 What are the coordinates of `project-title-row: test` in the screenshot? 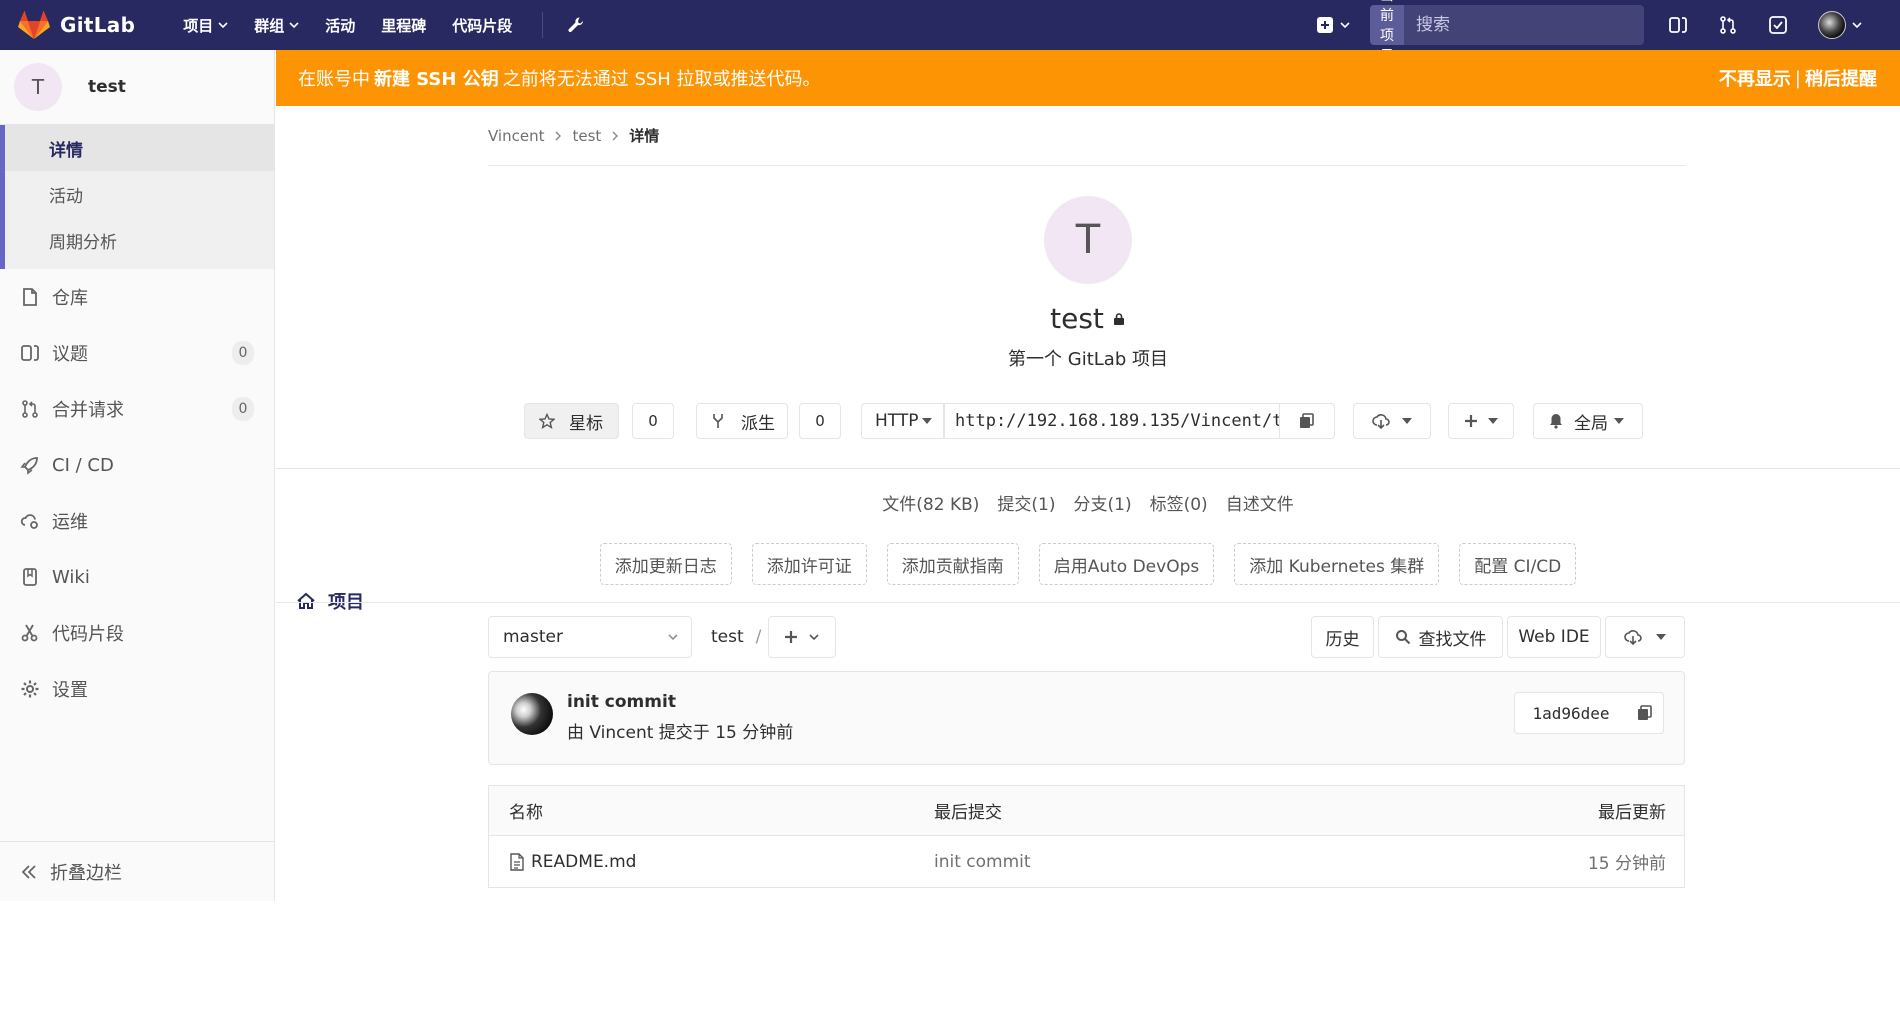 It's located at (1088, 318).